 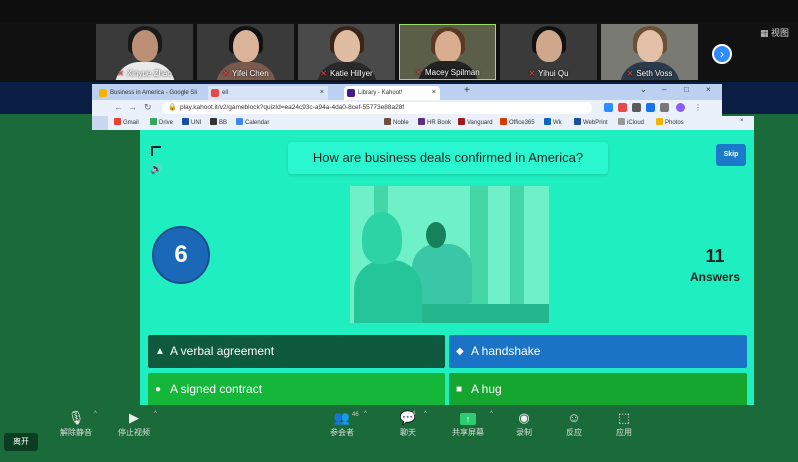 I want to click on new-tab-icon: +, so click(x=467, y=90).